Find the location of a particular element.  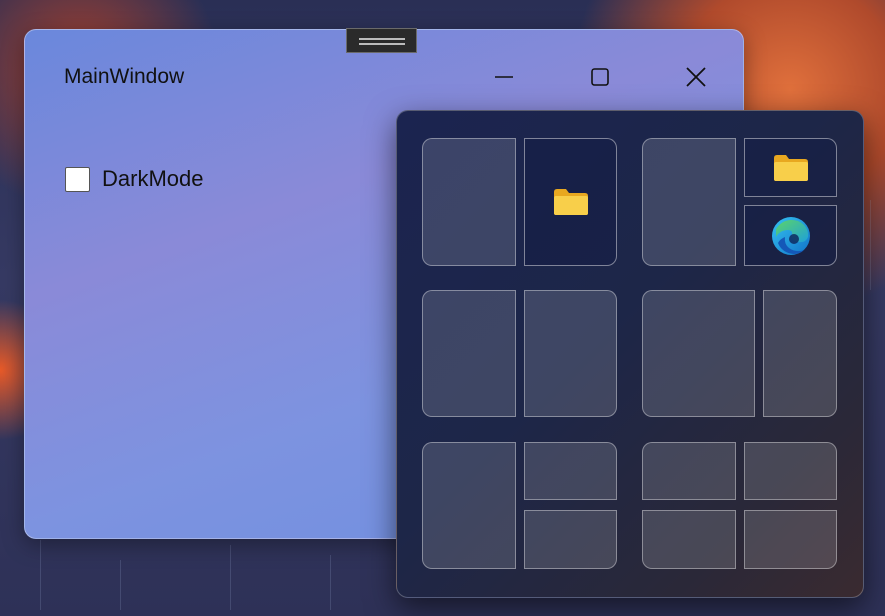

close-icon is located at coordinates (696, 77).